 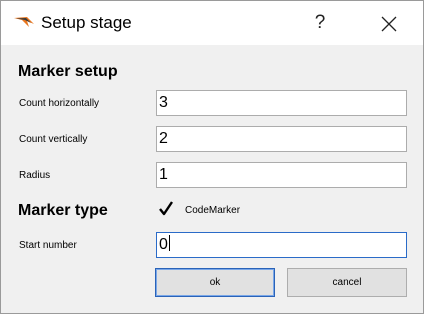 I want to click on help-button: ?, so click(x=320, y=23).